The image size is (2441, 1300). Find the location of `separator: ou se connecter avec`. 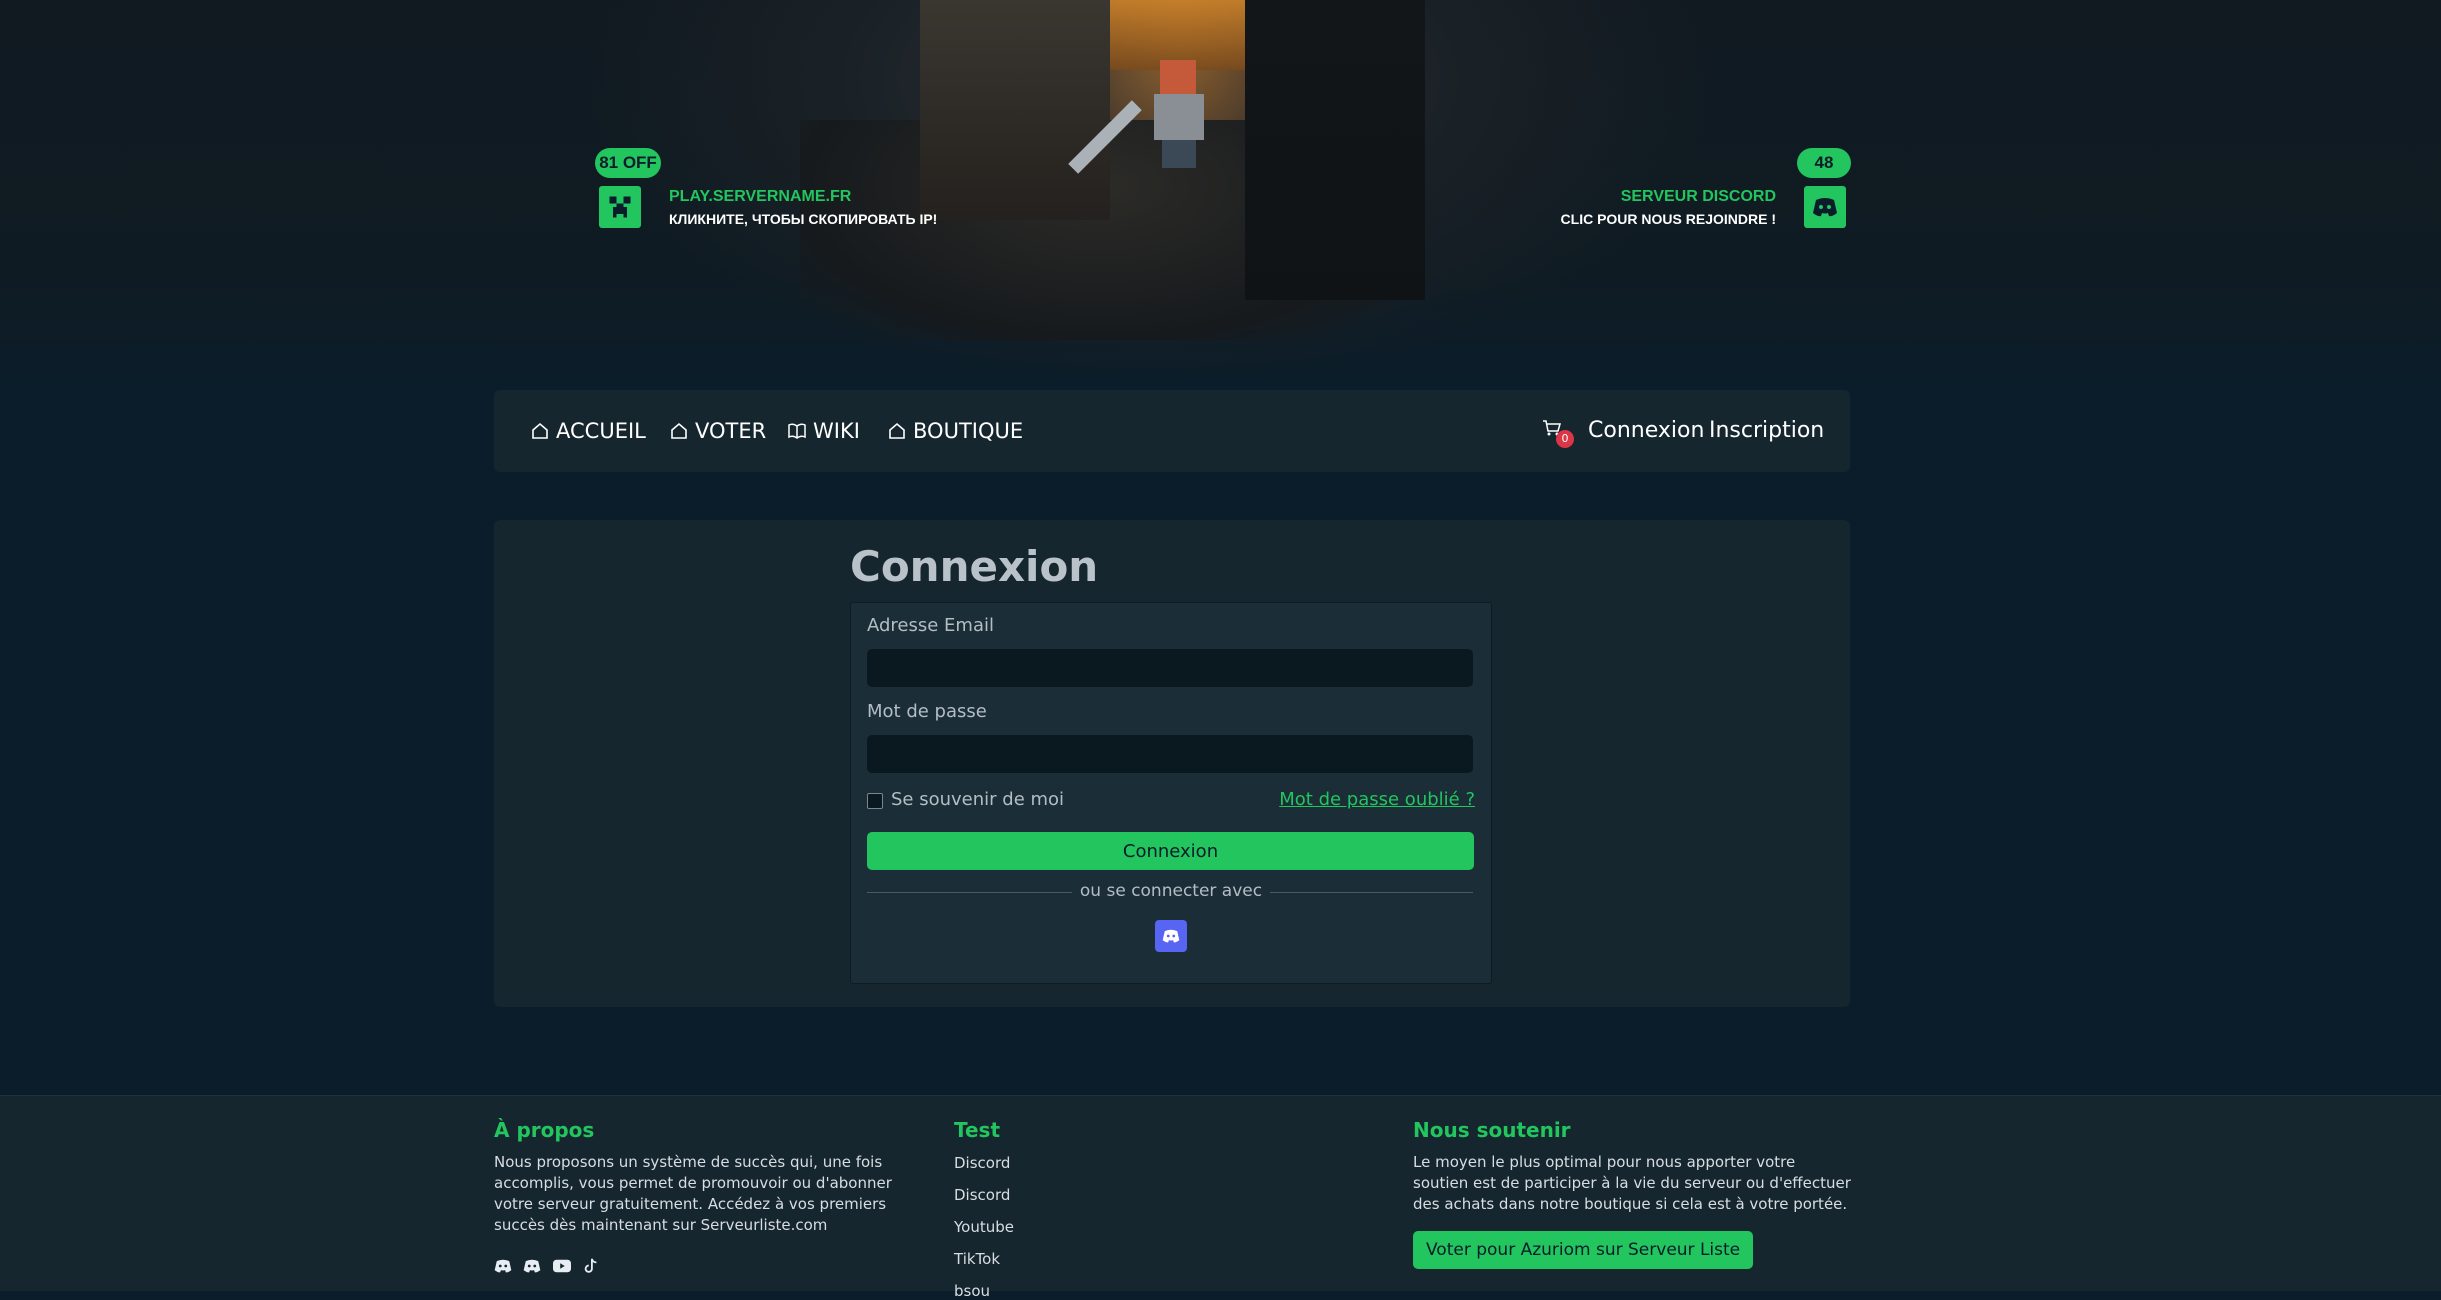

separator: ou se connecter avec is located at coordinates (1171, 891).